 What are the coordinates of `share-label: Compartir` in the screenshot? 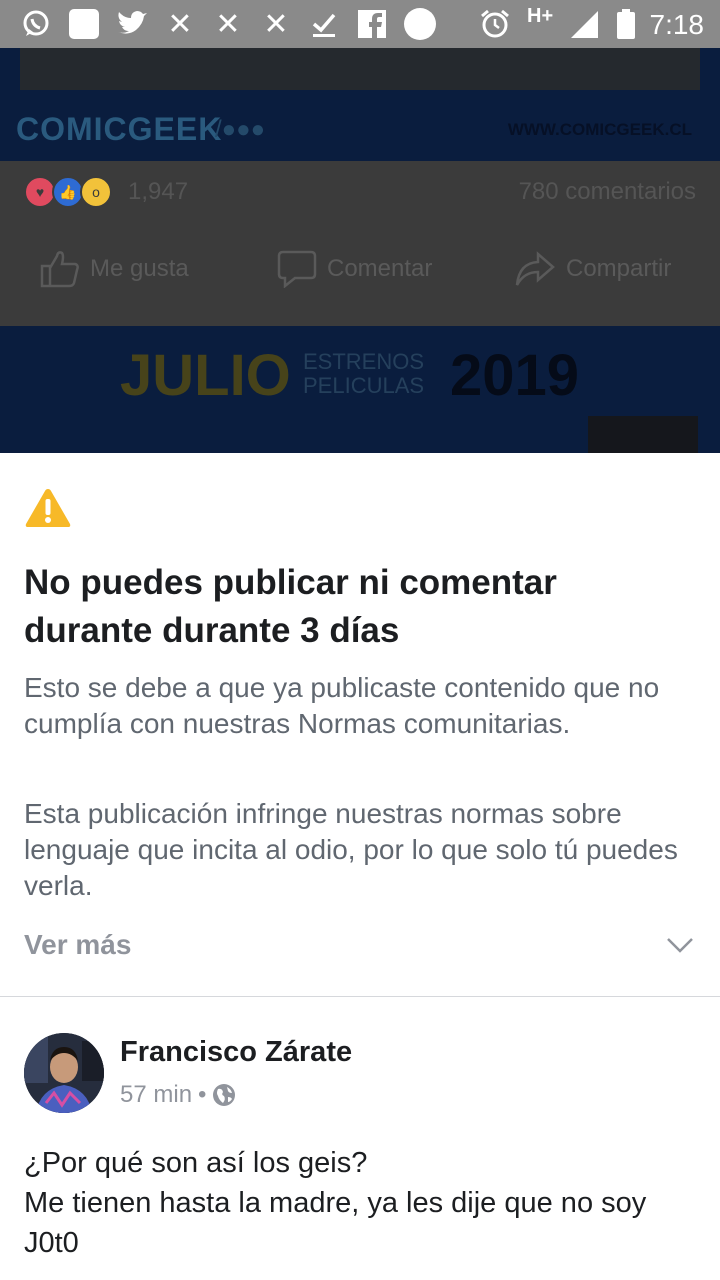 It's located at (619, 268).